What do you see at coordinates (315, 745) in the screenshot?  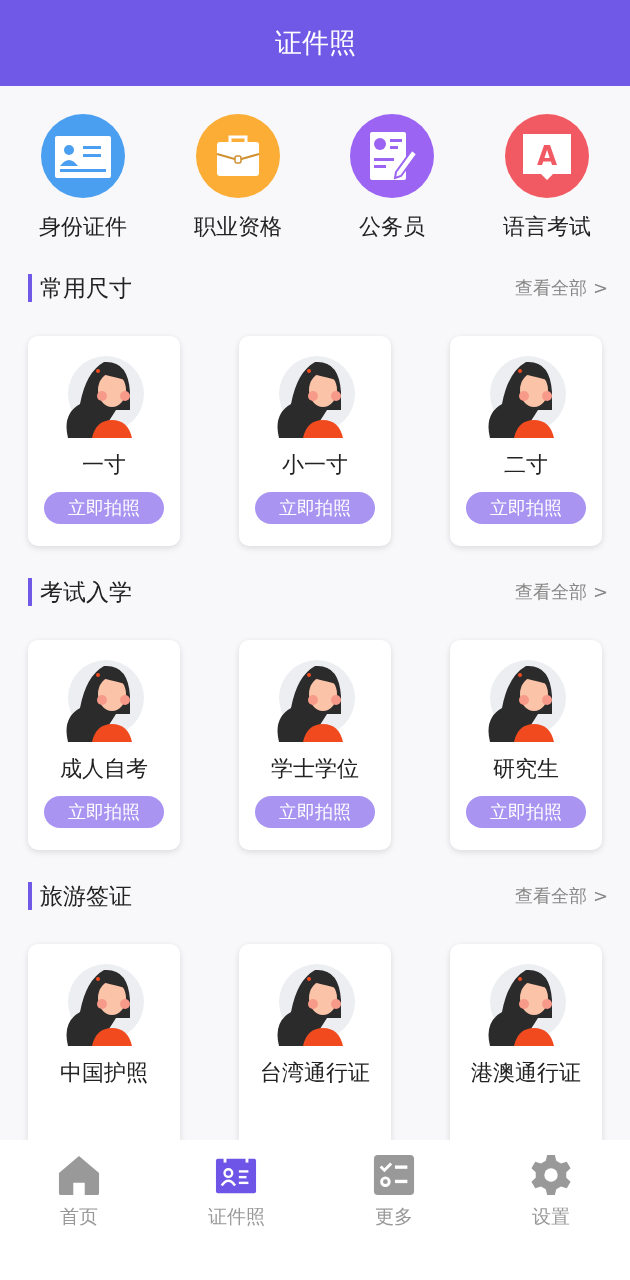 I see `photo-size-card: 学士学位 立即拍照` at bounding box center [315, 745].